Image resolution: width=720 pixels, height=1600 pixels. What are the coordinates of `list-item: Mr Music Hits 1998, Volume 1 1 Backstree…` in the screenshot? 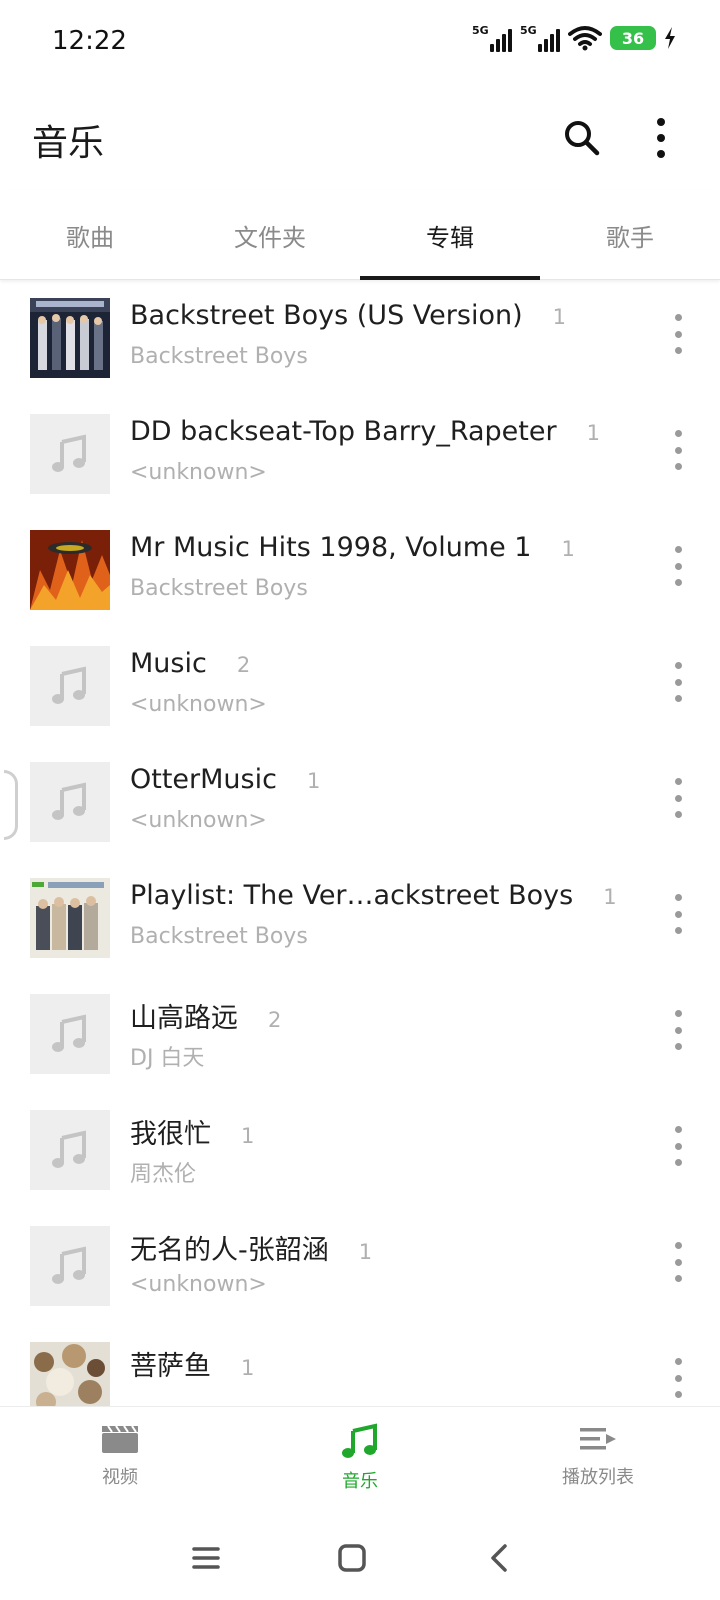 It's located at (360, 573).